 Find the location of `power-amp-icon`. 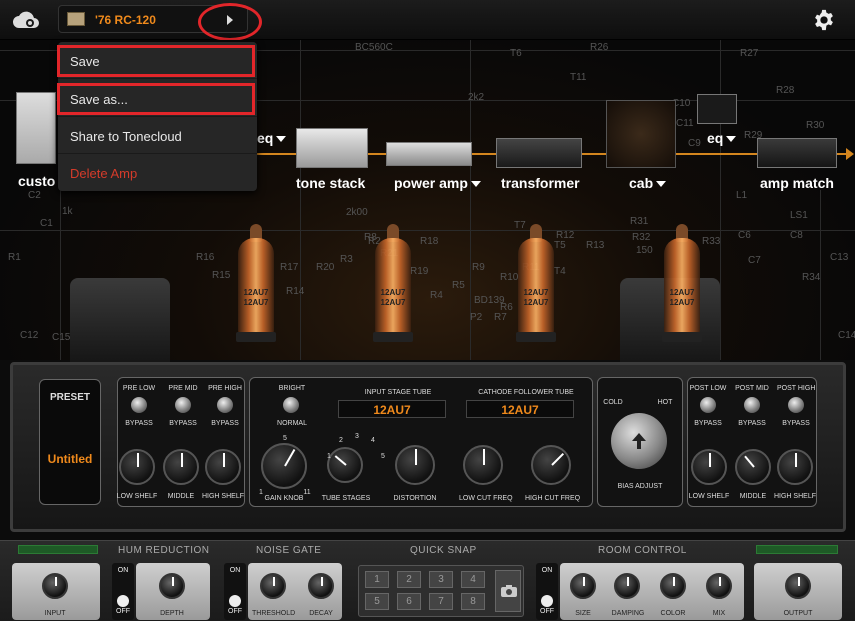

power-amp-icon is located at coordinates (429, 154).